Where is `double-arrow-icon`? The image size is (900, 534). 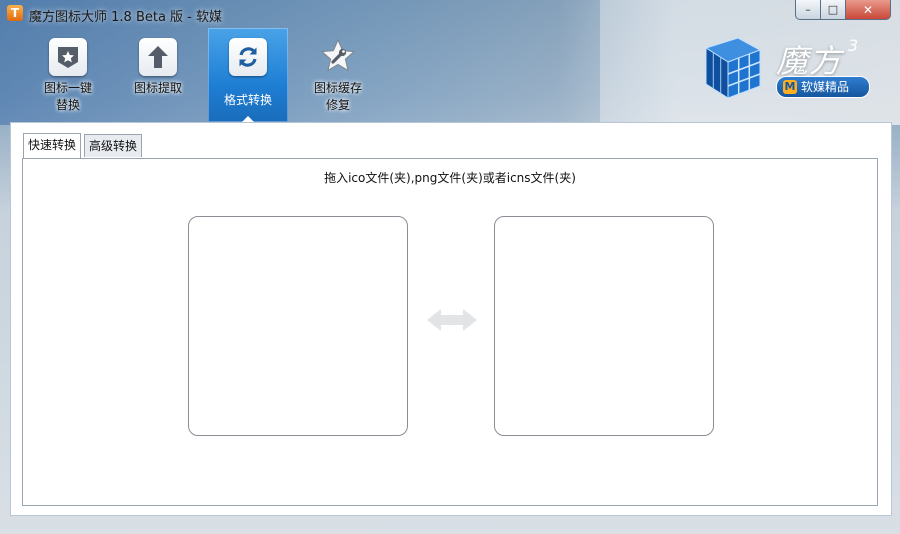
double-arrow-icon is located at coordinates (452, 320).